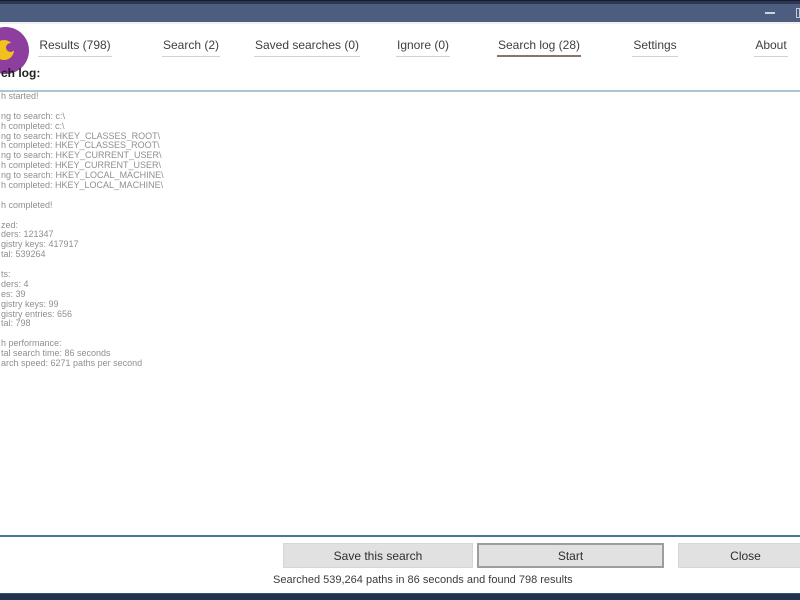 The image size is (800, 600). Describe the element at coordinates (27, 235) in the screenshot. I see `log-line: ders: 121347` at that location.